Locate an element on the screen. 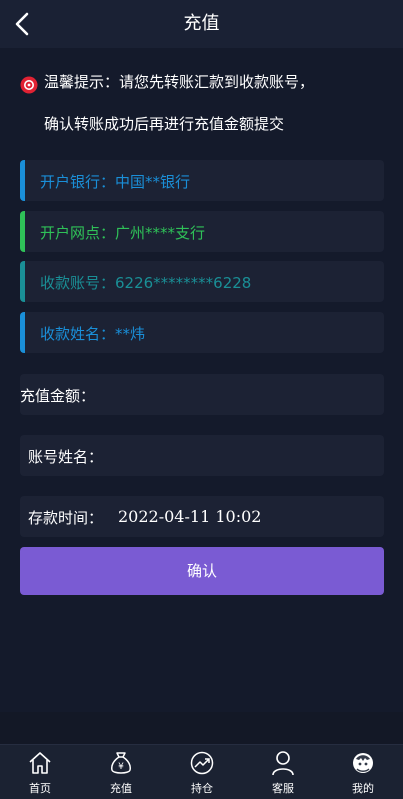 The image size is (403, 799). user-icon is located at coordinates (283, 763).